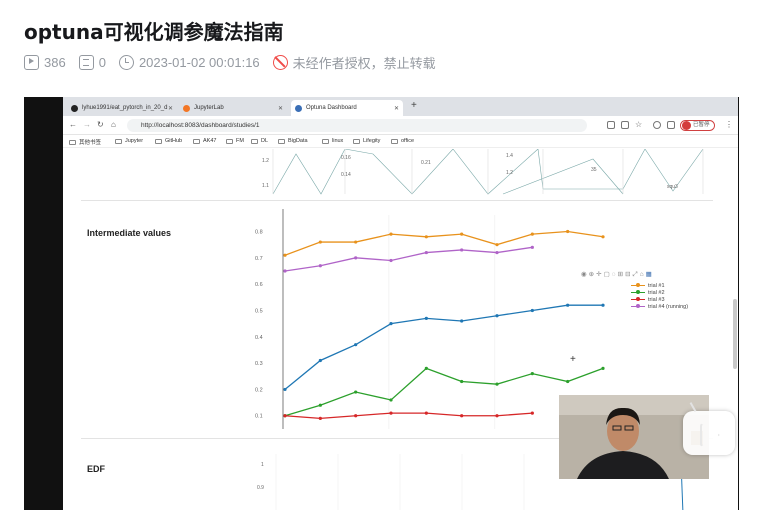 The width and height of the screenshot is (783, 510). I want to click on menu-icon: ⋮, so click(729, 124).